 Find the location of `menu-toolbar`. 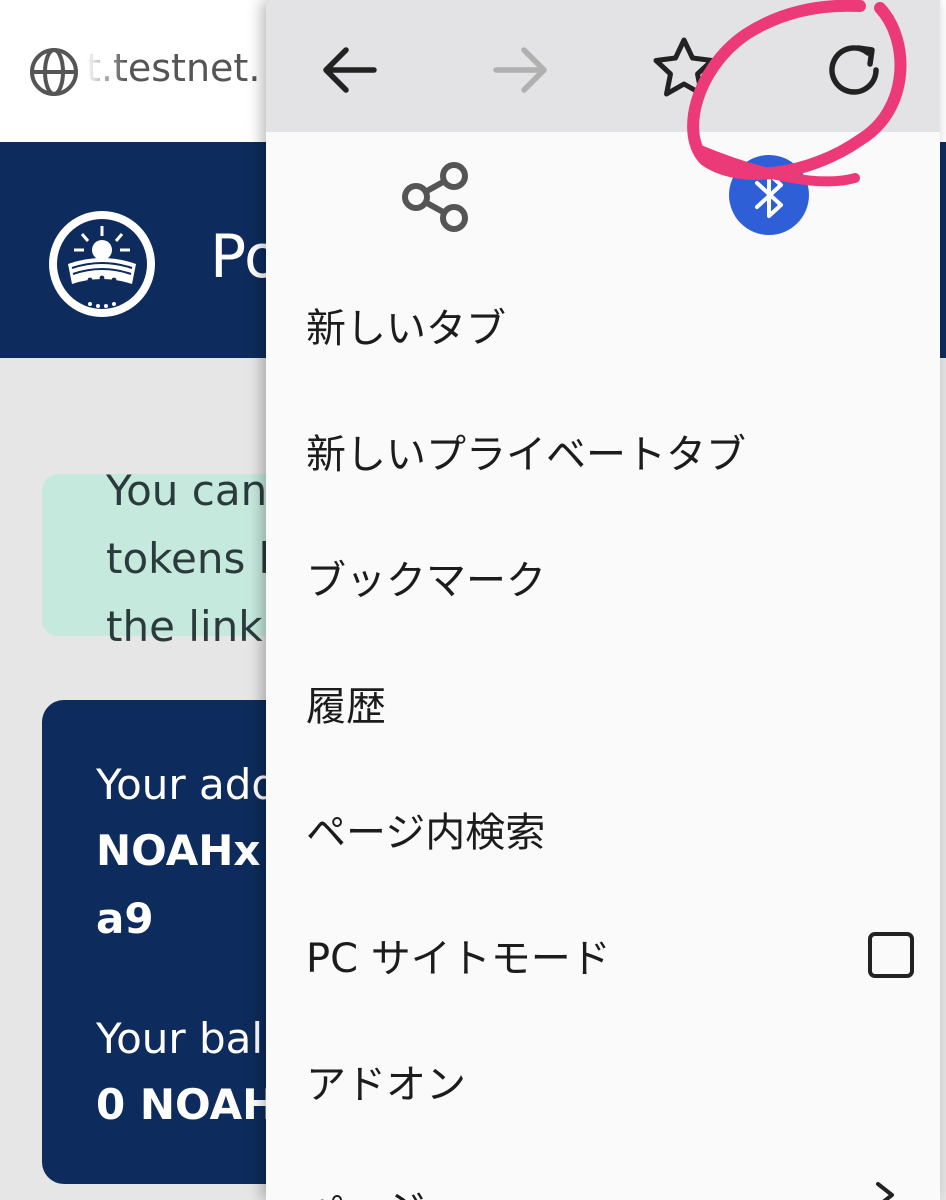

menu-toolbar is located at coordinates (603, 66).